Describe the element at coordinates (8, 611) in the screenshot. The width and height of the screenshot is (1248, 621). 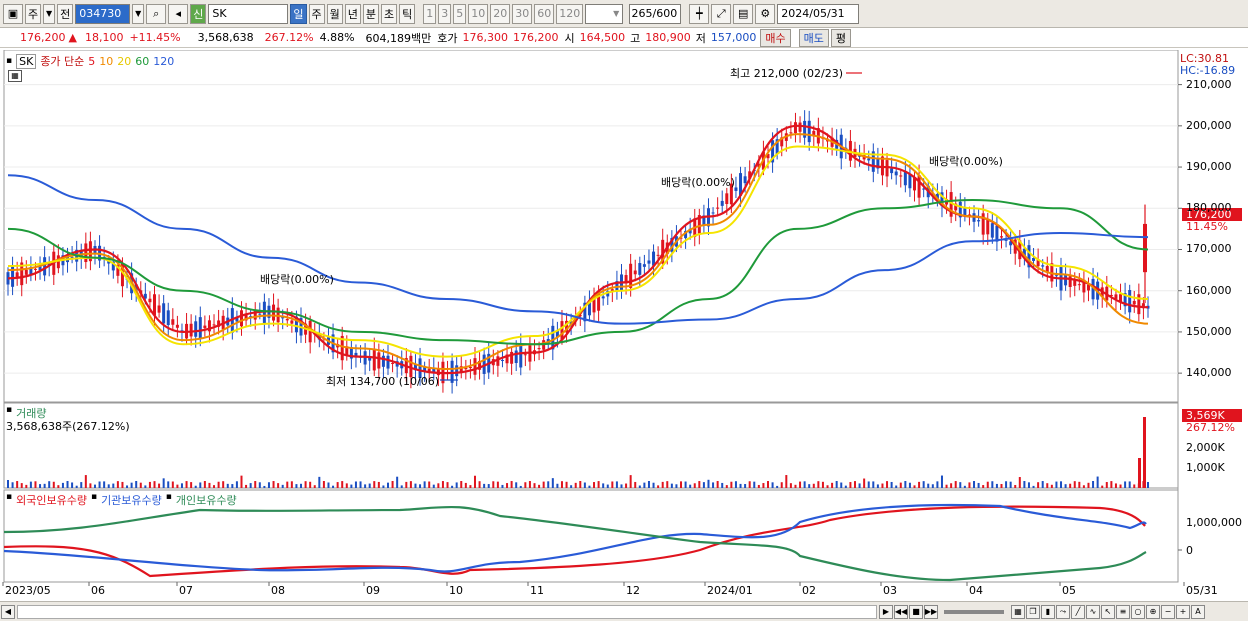
I see `scroll-left-icon: ◀` at that location.